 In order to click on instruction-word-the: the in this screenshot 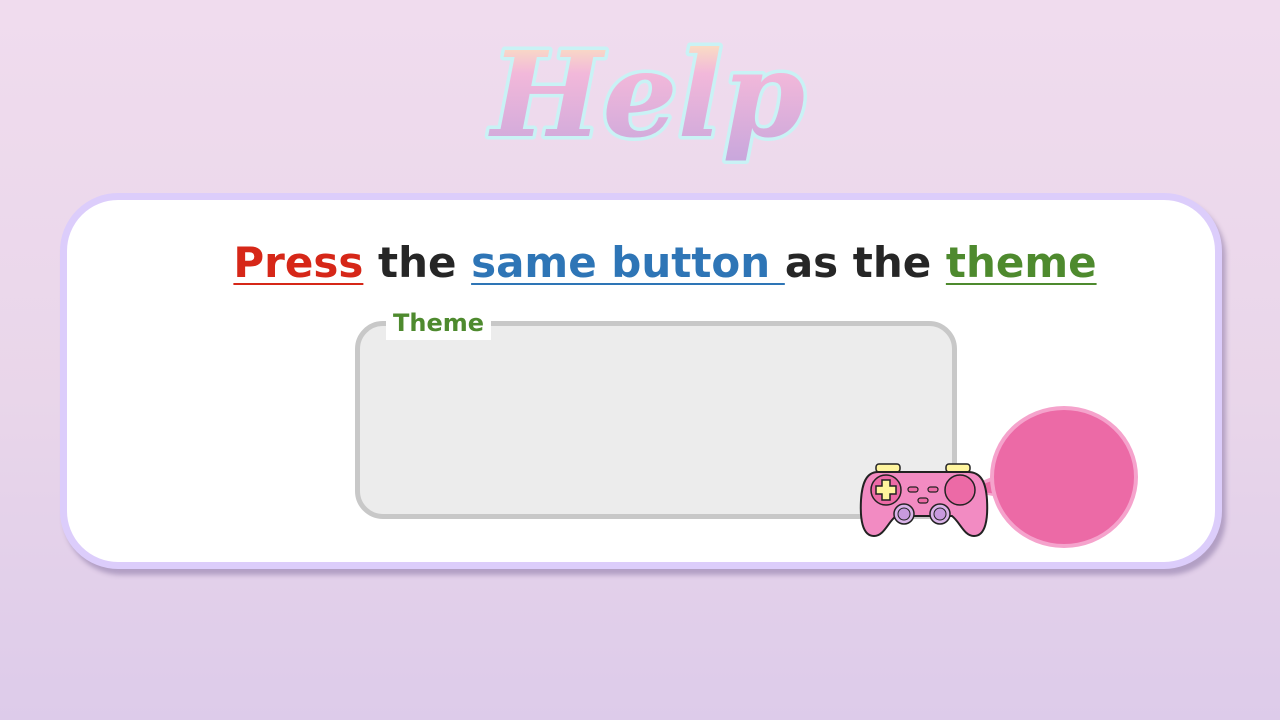, I will do `click(417, 262)`.